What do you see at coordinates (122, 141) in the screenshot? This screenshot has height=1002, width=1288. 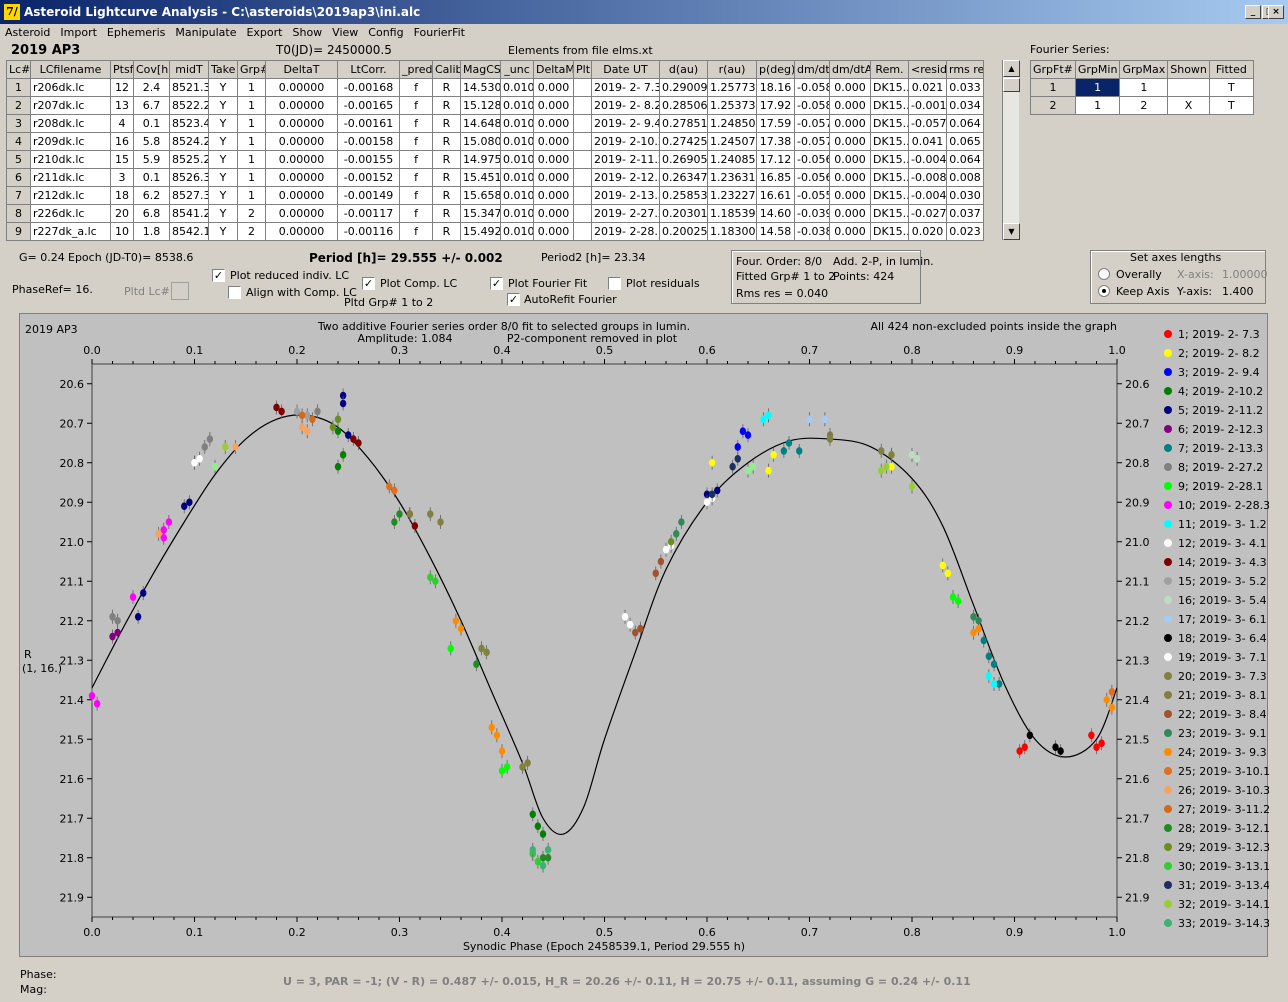 I see `table-cell: 16` at bounding box center [122, 141].